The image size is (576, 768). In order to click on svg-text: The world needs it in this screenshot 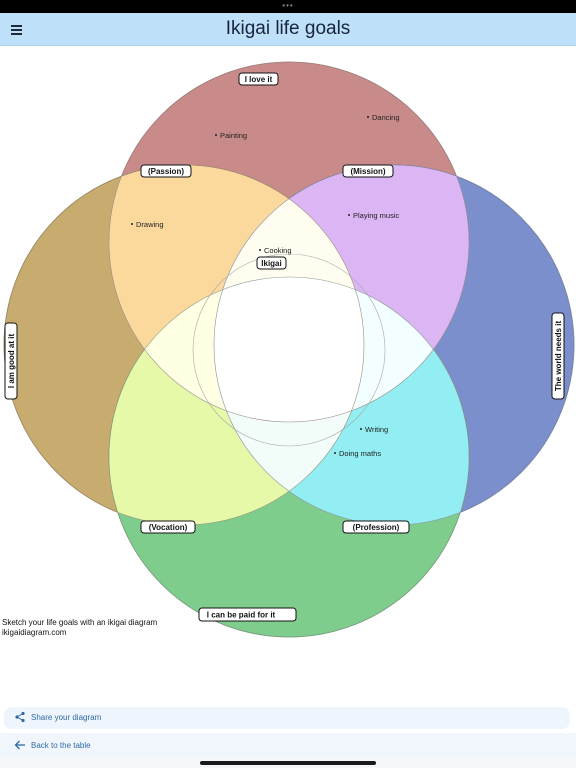, I will do `click(558, 356)`.